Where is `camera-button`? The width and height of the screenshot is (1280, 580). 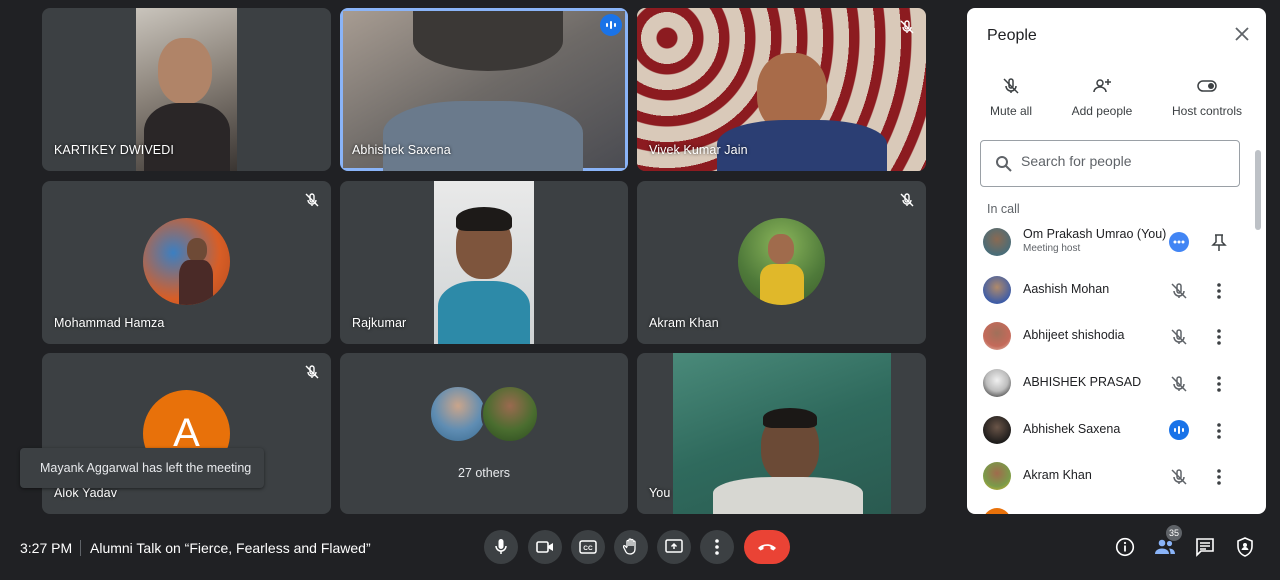
camera-button is located at coordinates (545, 547).